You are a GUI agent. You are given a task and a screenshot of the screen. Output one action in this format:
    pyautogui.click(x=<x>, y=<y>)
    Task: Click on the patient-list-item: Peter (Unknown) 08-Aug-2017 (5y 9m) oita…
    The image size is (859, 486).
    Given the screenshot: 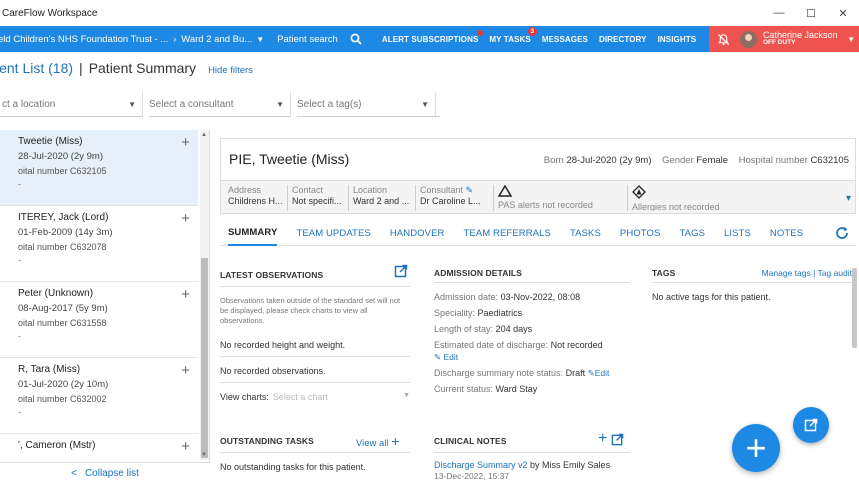 What is the action you would take?
    pyautogui.click(x=99, y=320)
    